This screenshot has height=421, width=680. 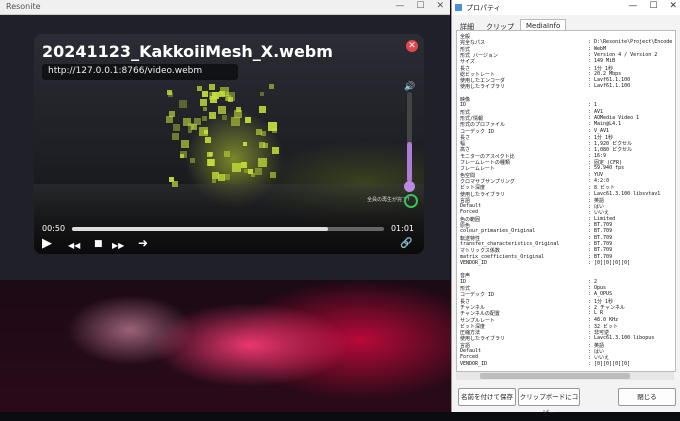 I want to click on mediainfo-key: 使用したライブラリ, so click(x=483, y=87).